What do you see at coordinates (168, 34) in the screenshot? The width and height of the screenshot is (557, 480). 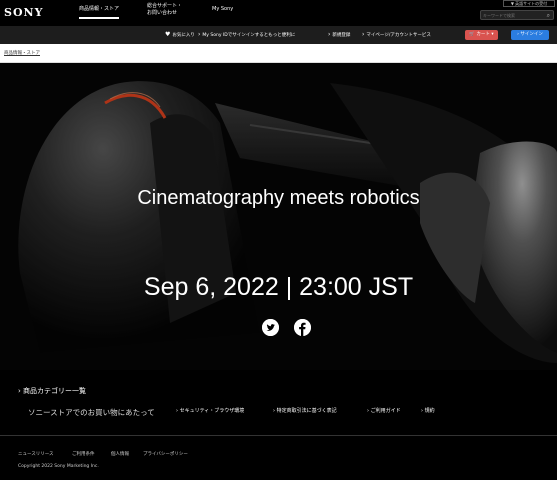 I see `heart-icon: ♥` at bounding box center [168, 34].